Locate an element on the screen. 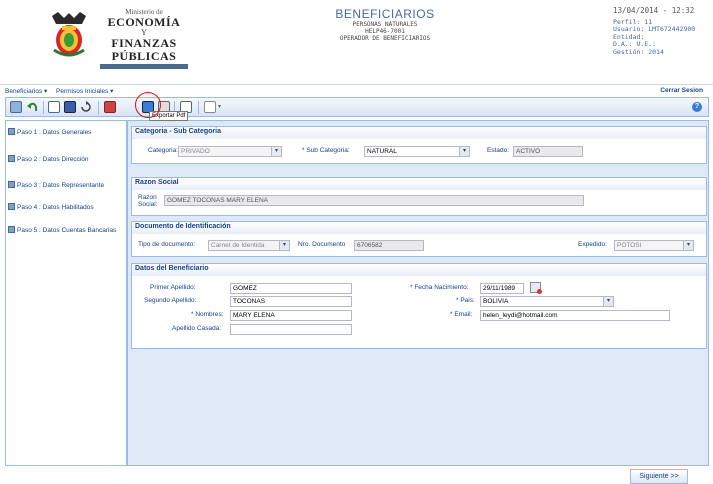  menu-permisos-iniciales: Permisos Iniciales ▾ is located at coordinates (84, 91).